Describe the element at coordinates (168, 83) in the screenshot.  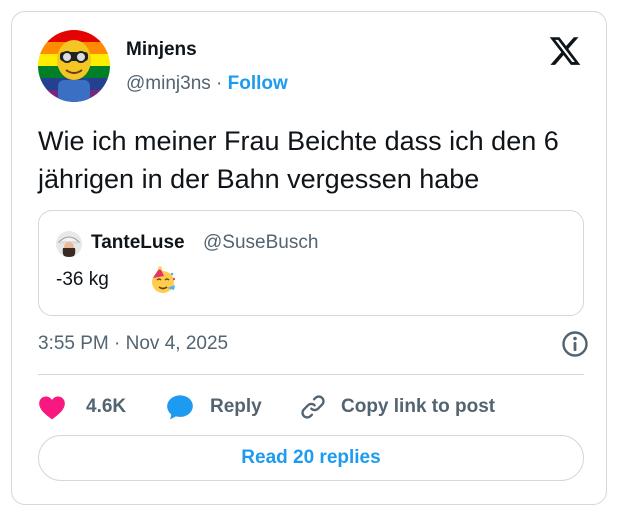
I see `author-handle: @minj3ns` at that location.